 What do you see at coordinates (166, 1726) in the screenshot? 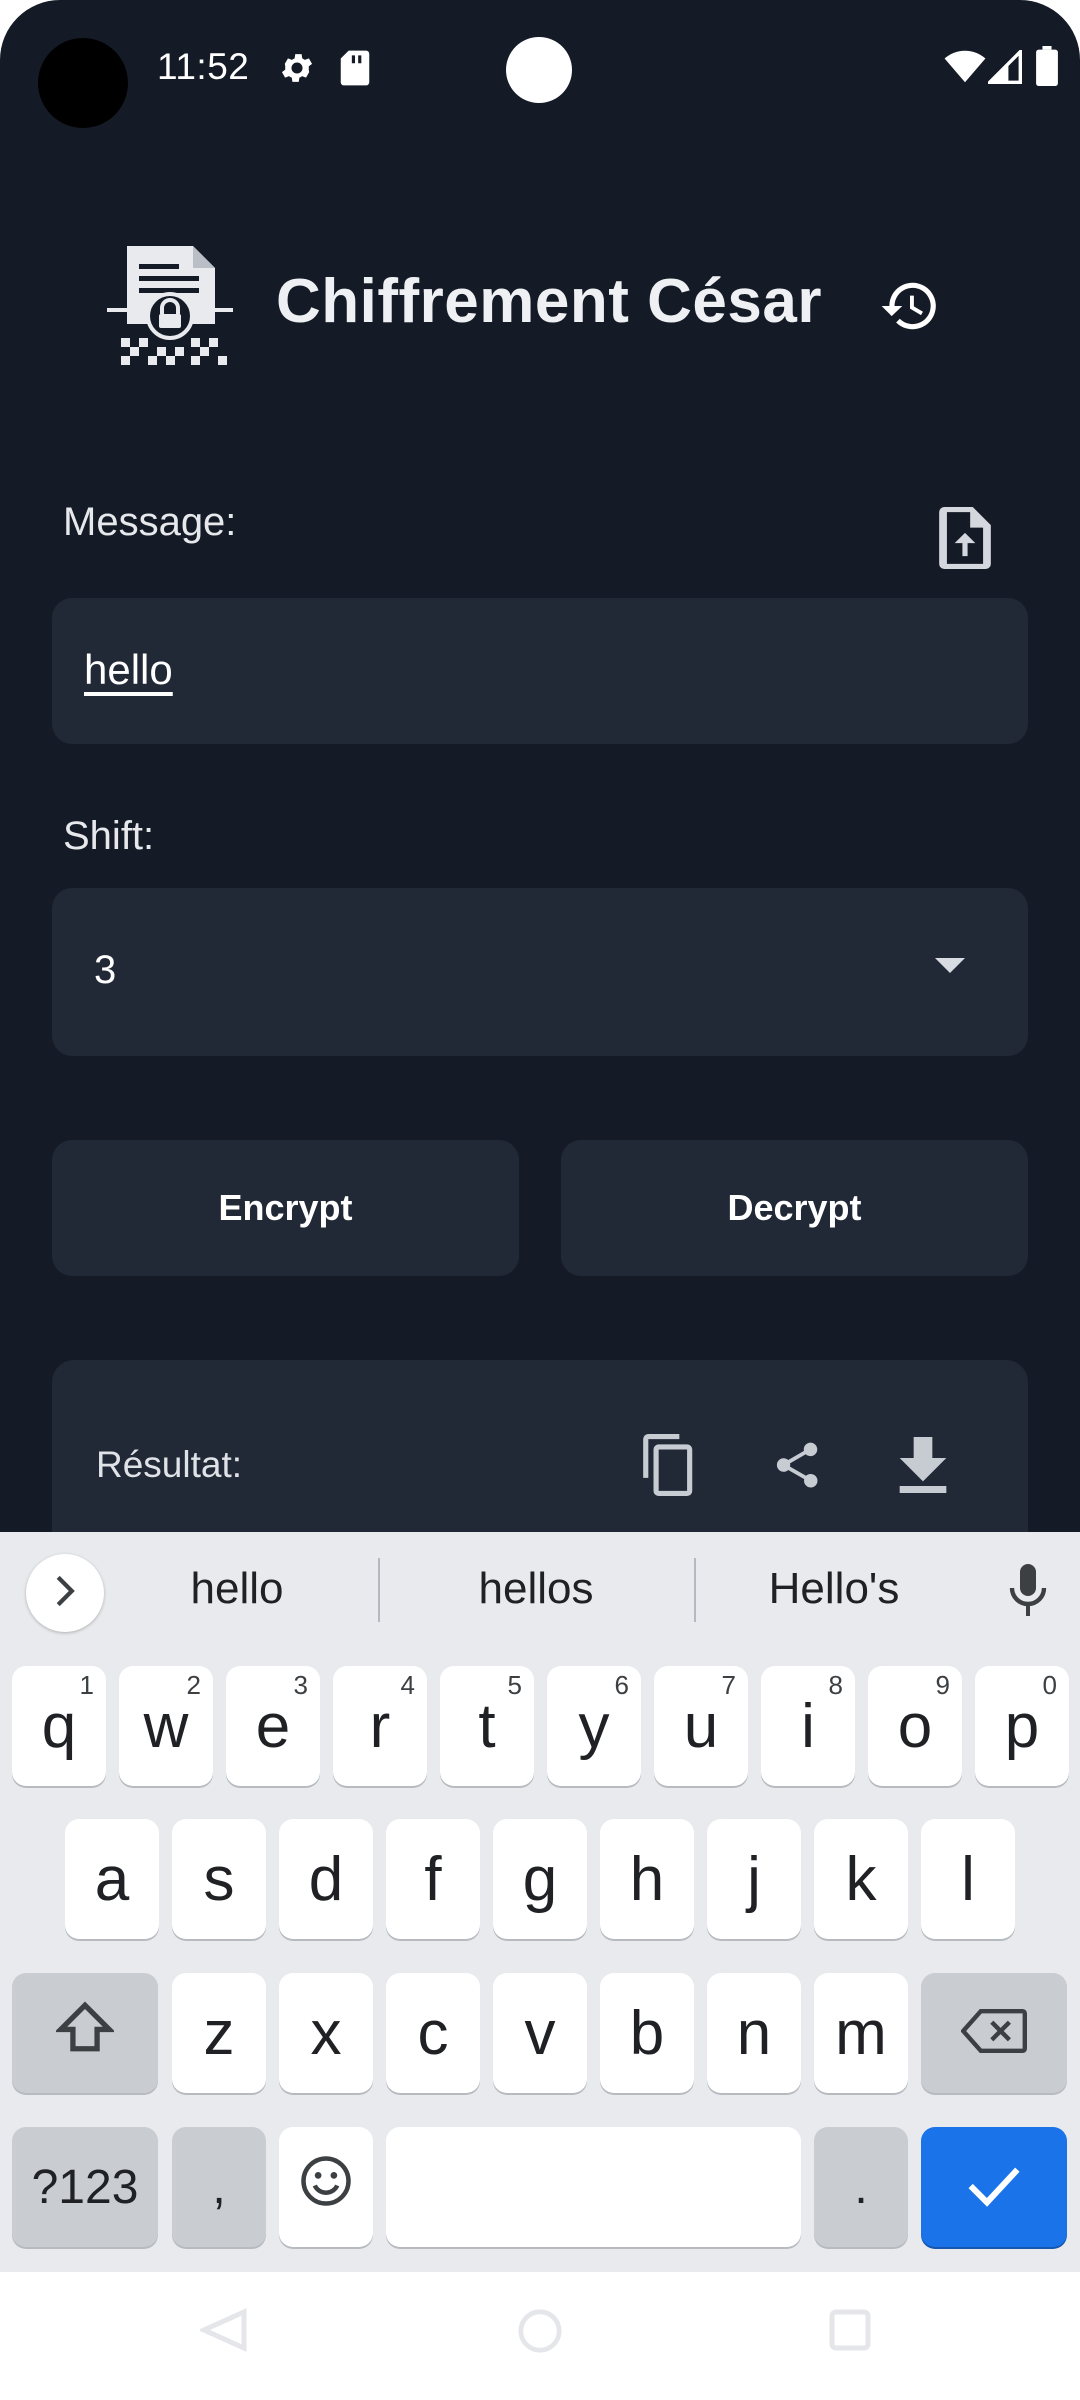
I see `key-w: w2` at bounding box center [166, 1726].